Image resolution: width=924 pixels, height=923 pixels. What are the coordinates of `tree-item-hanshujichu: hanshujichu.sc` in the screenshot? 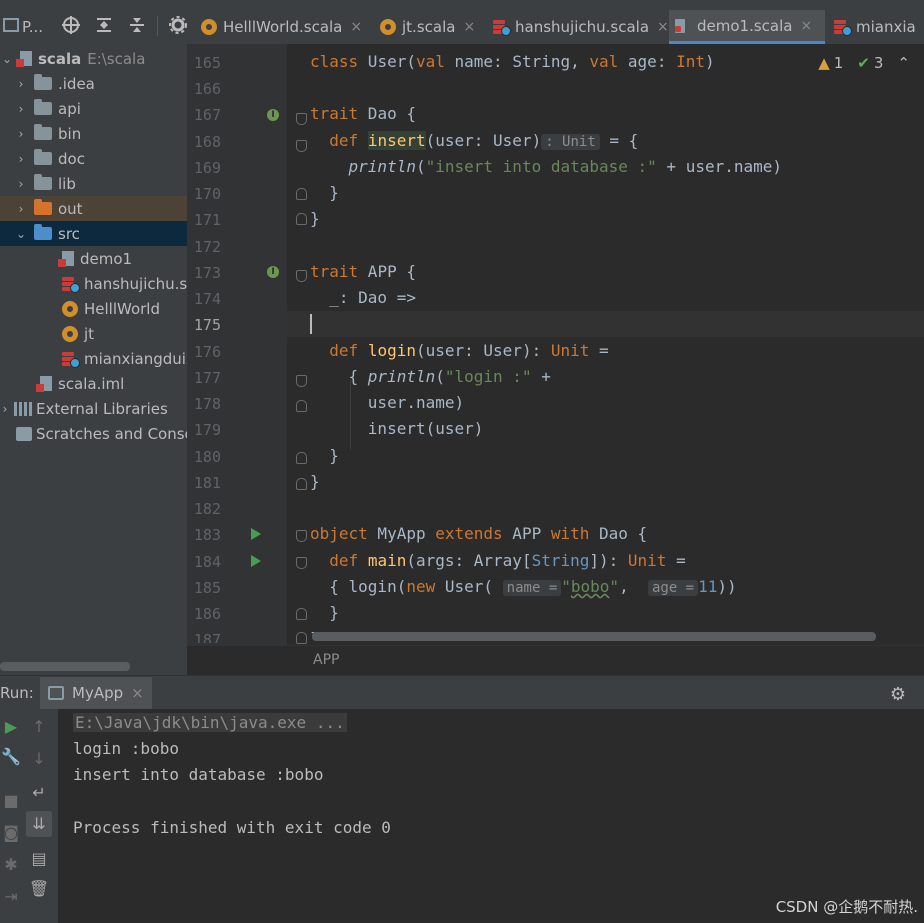 It's located at (124, 283).